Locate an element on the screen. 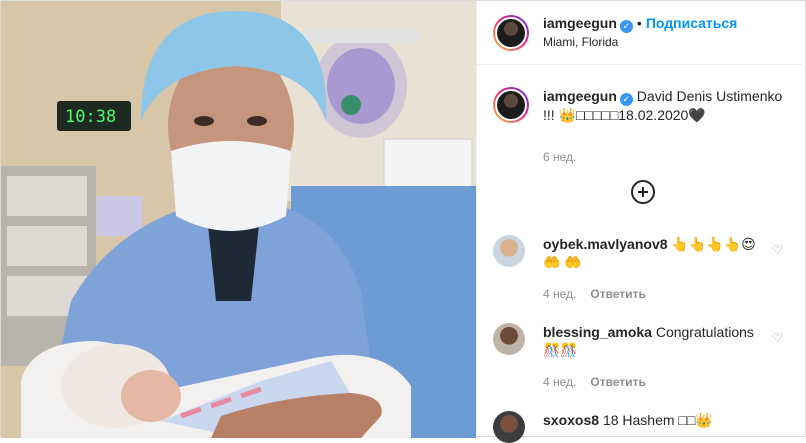 The height and width of the screenshot is (443, 806). comment-item: sxoxos8 18 Hashem □□👑 is located at coordinates (643, 427).